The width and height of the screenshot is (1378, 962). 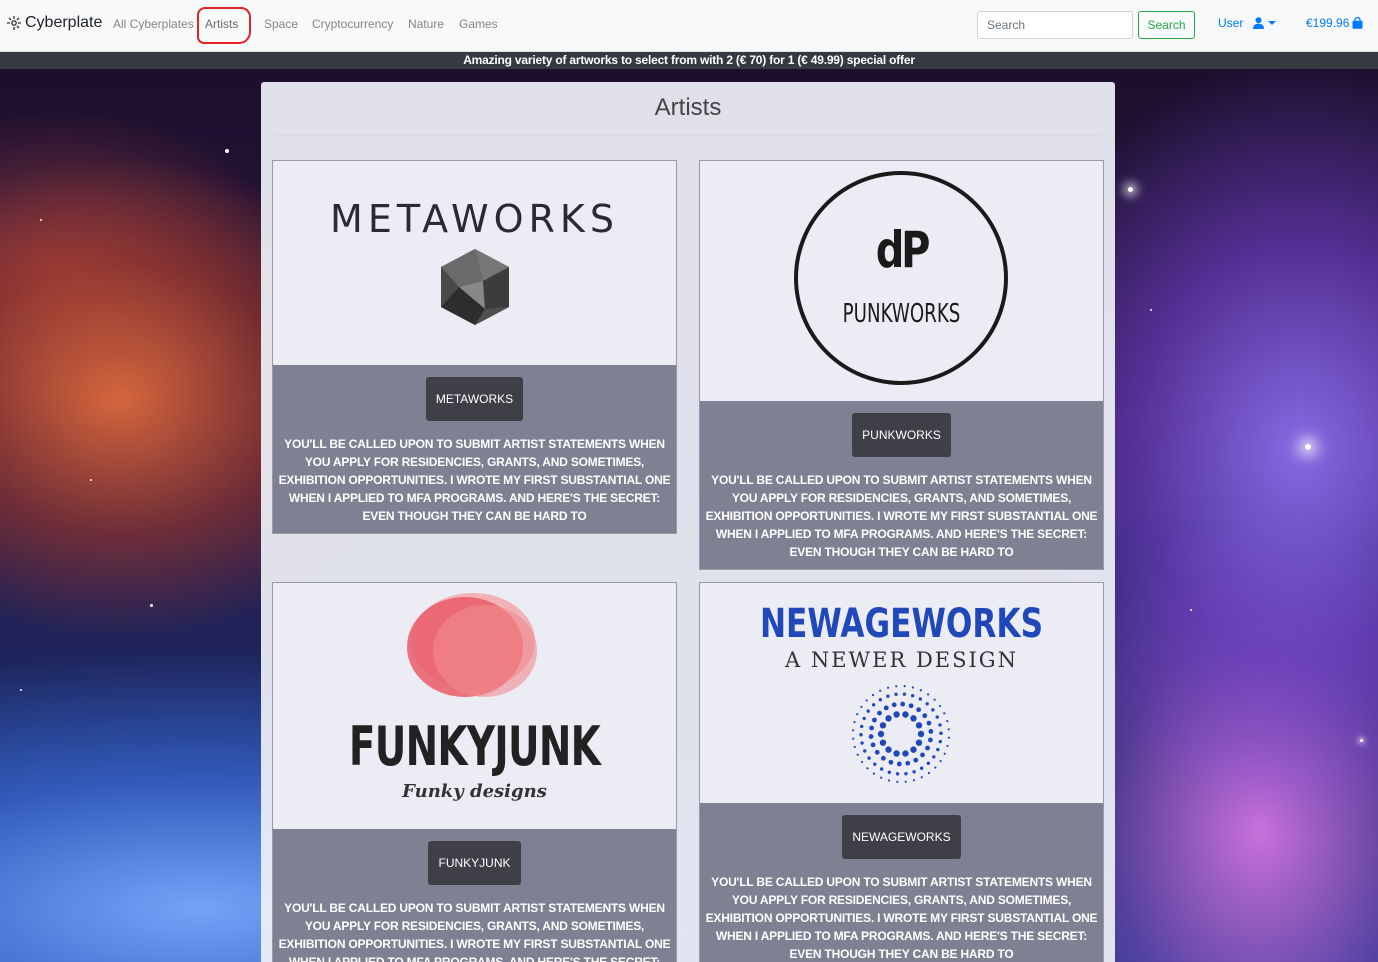 What do you see at coordinates (474, 863) in the screenshot?
I see `artist-button-funkyjunk: FUNKYJUNK` at bounding box center [474, 863].